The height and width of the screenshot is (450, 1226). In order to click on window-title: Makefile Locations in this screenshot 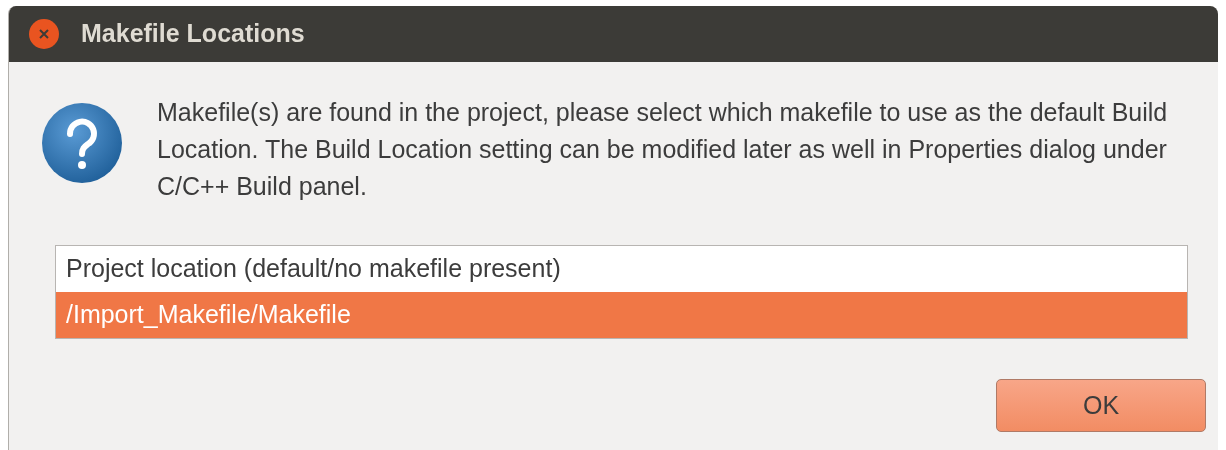, I will do `click(193, 34)`.